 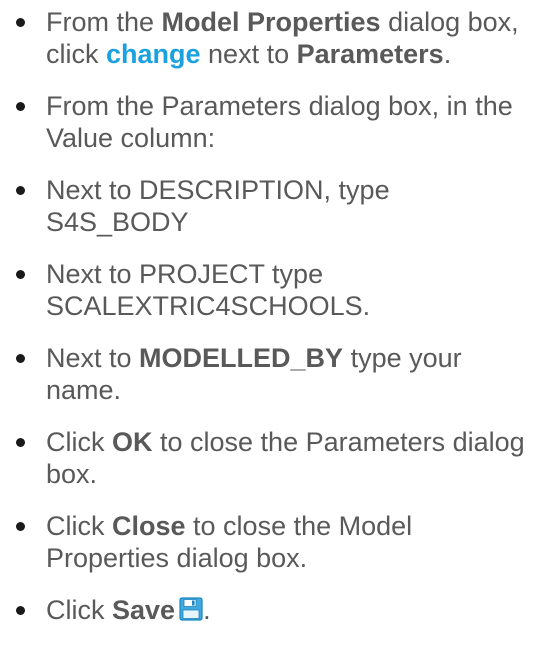 What do you see at coordinates (275, 611) in the screenshot?
I see `list-item: Click Save.` at bounding box center [275, 611].